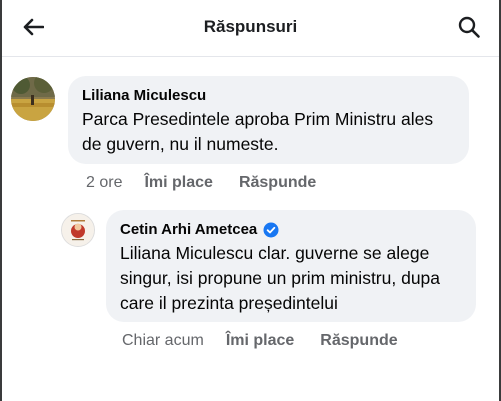  I want to click on comment-actions: 2 ore Îmi place Răspunde, so click(201, 183).